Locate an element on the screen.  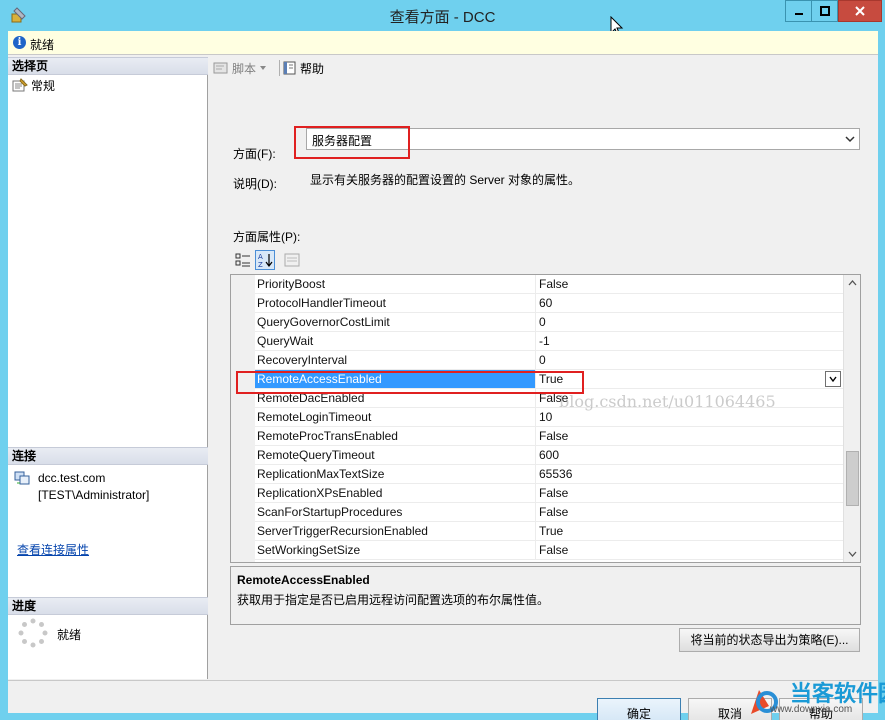
progress-header: 进度 is located at coordinates (108, 606).